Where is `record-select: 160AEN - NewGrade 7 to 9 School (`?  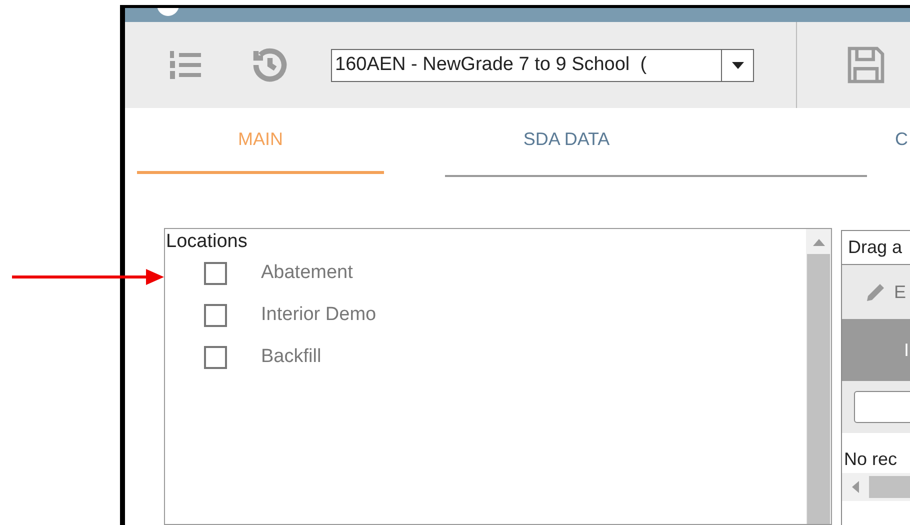 record-select: 160AEN - NewGrade 7 to 9 School ( is located at coordinates (542, 65).